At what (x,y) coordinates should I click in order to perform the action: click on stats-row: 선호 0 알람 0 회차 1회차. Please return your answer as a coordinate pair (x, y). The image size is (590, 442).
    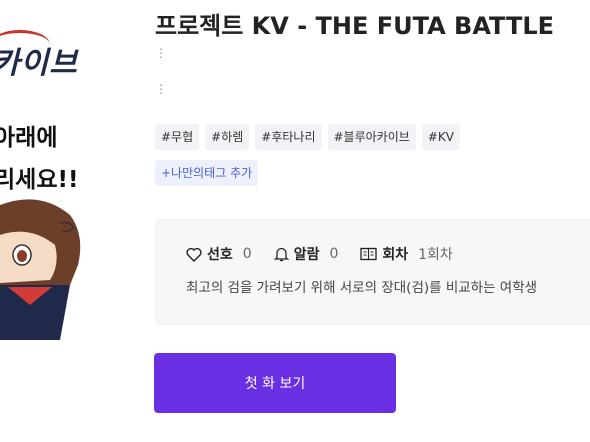
    Looking at the image, I should click on (330, 254).